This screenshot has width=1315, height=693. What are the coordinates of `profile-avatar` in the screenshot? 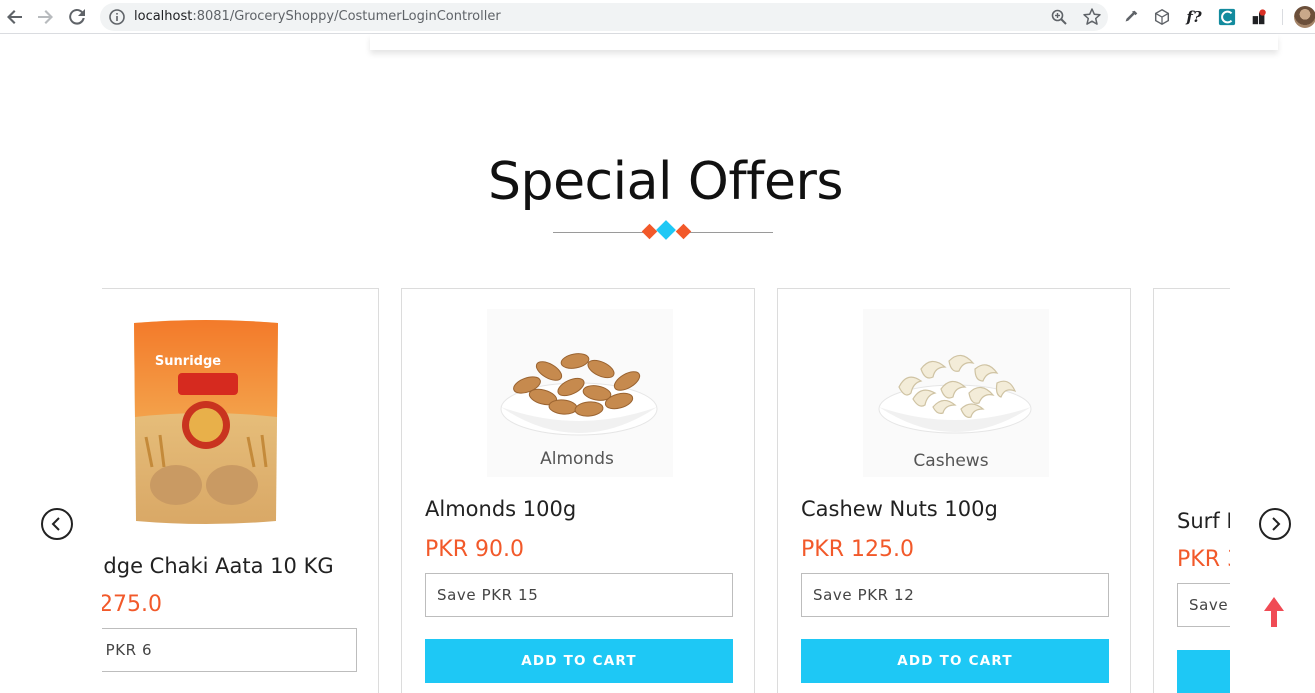 It's located at (1304, 17).